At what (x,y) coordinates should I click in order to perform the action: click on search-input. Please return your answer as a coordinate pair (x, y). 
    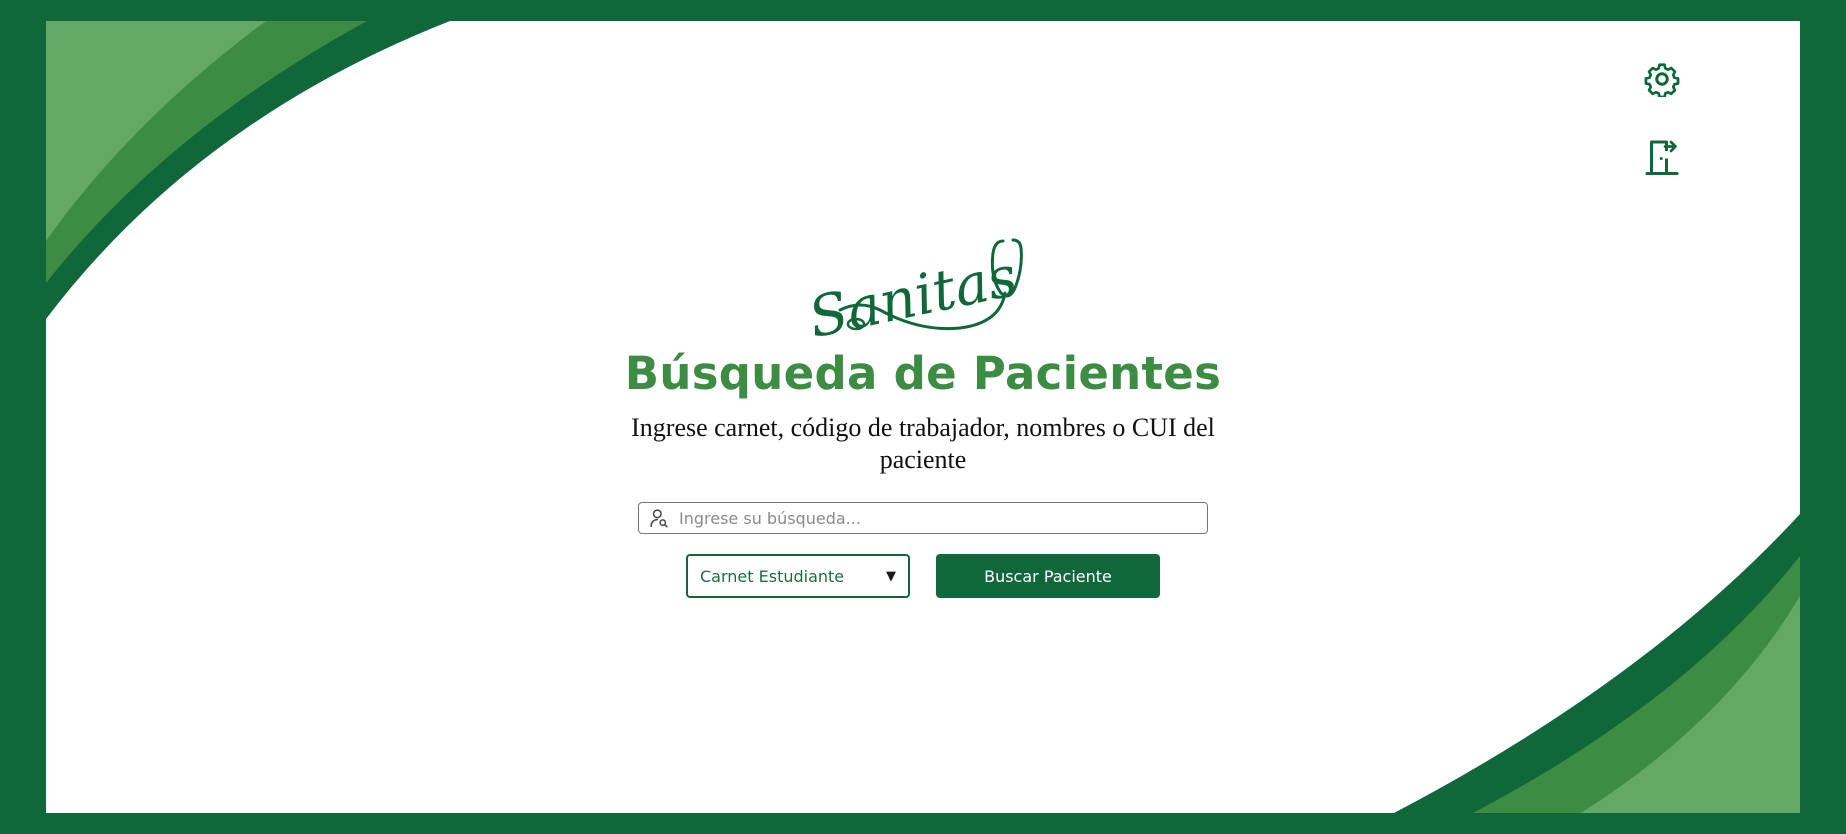
    Looking at the image, I should click on (937, 518).